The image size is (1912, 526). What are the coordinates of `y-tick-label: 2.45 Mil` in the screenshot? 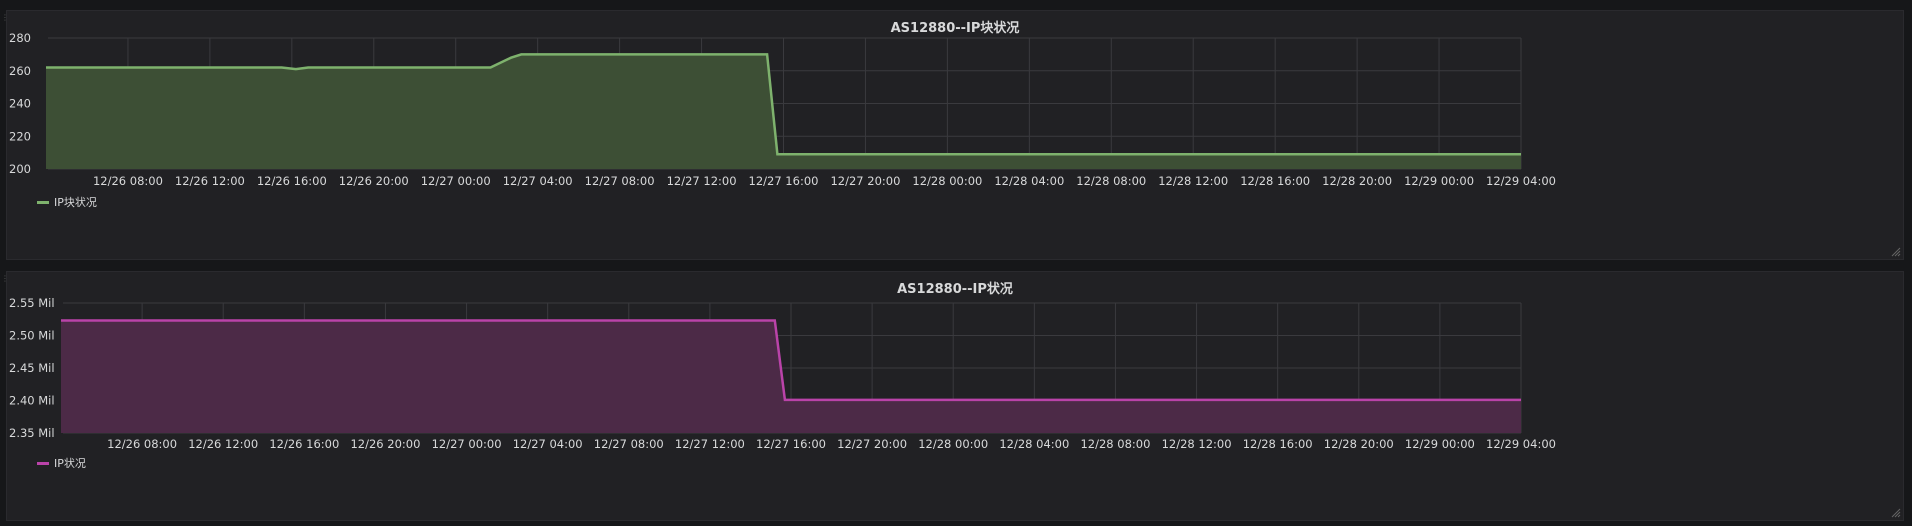 It's located at (32, 368).